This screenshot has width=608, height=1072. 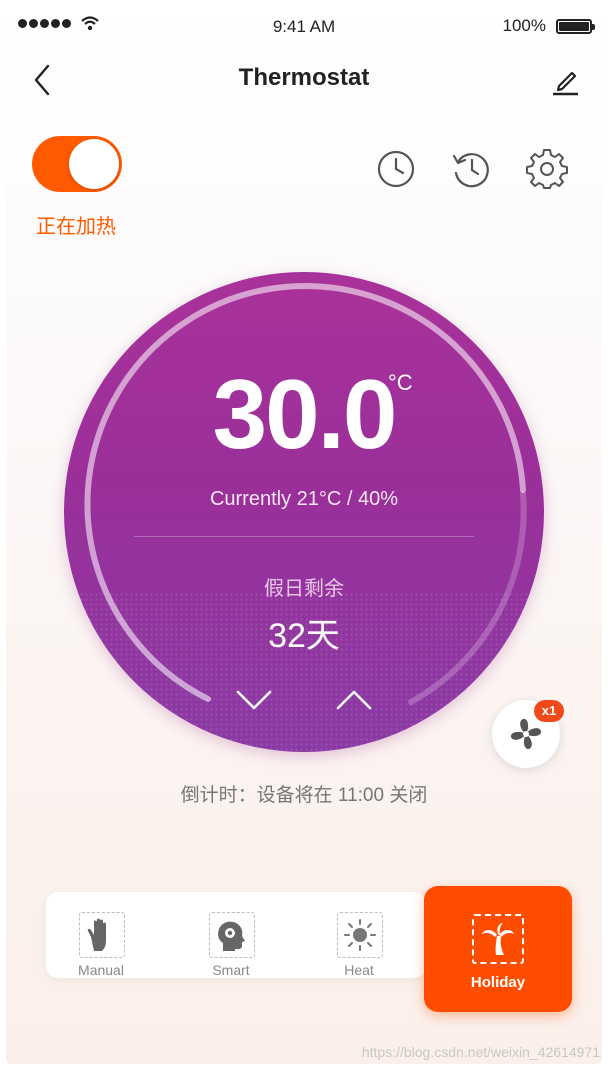 I want to click on mode-heat-label: Heat, so click(x=359, y=970).